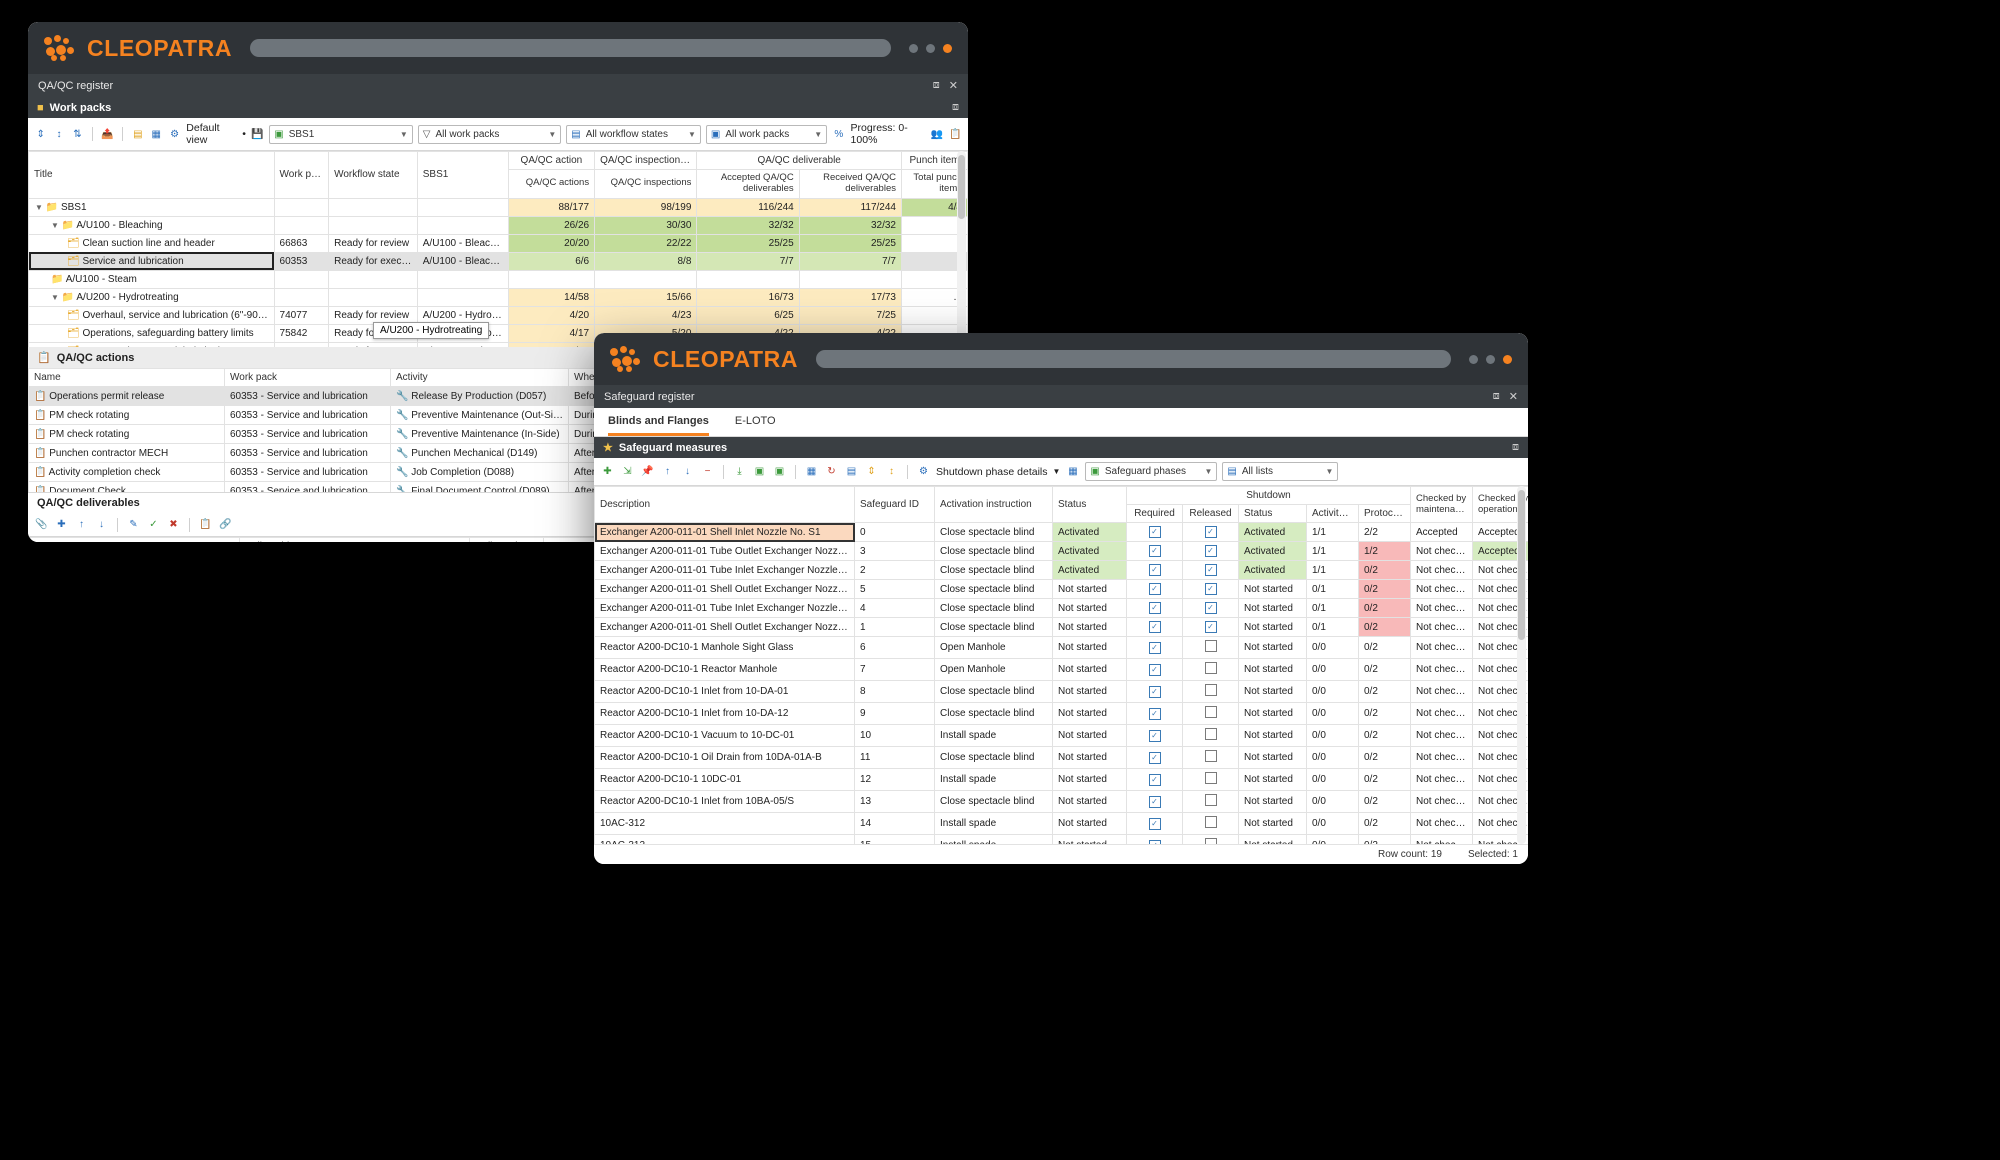 This screenshot has width=2000, height=1160. Describe the element at coordinates (646, 160) in the screenshot. I see `colgroup-qaqc-inspection-type: QA/QC inspection type` at that location.